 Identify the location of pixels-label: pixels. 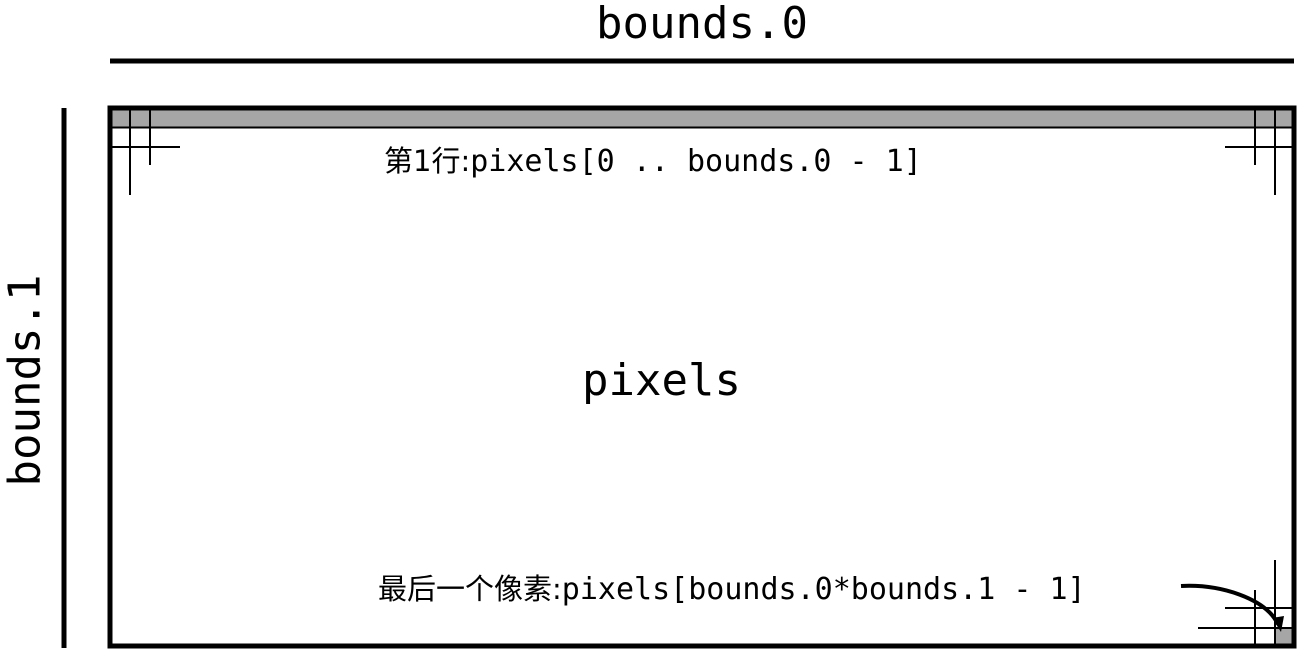
(661, 380).